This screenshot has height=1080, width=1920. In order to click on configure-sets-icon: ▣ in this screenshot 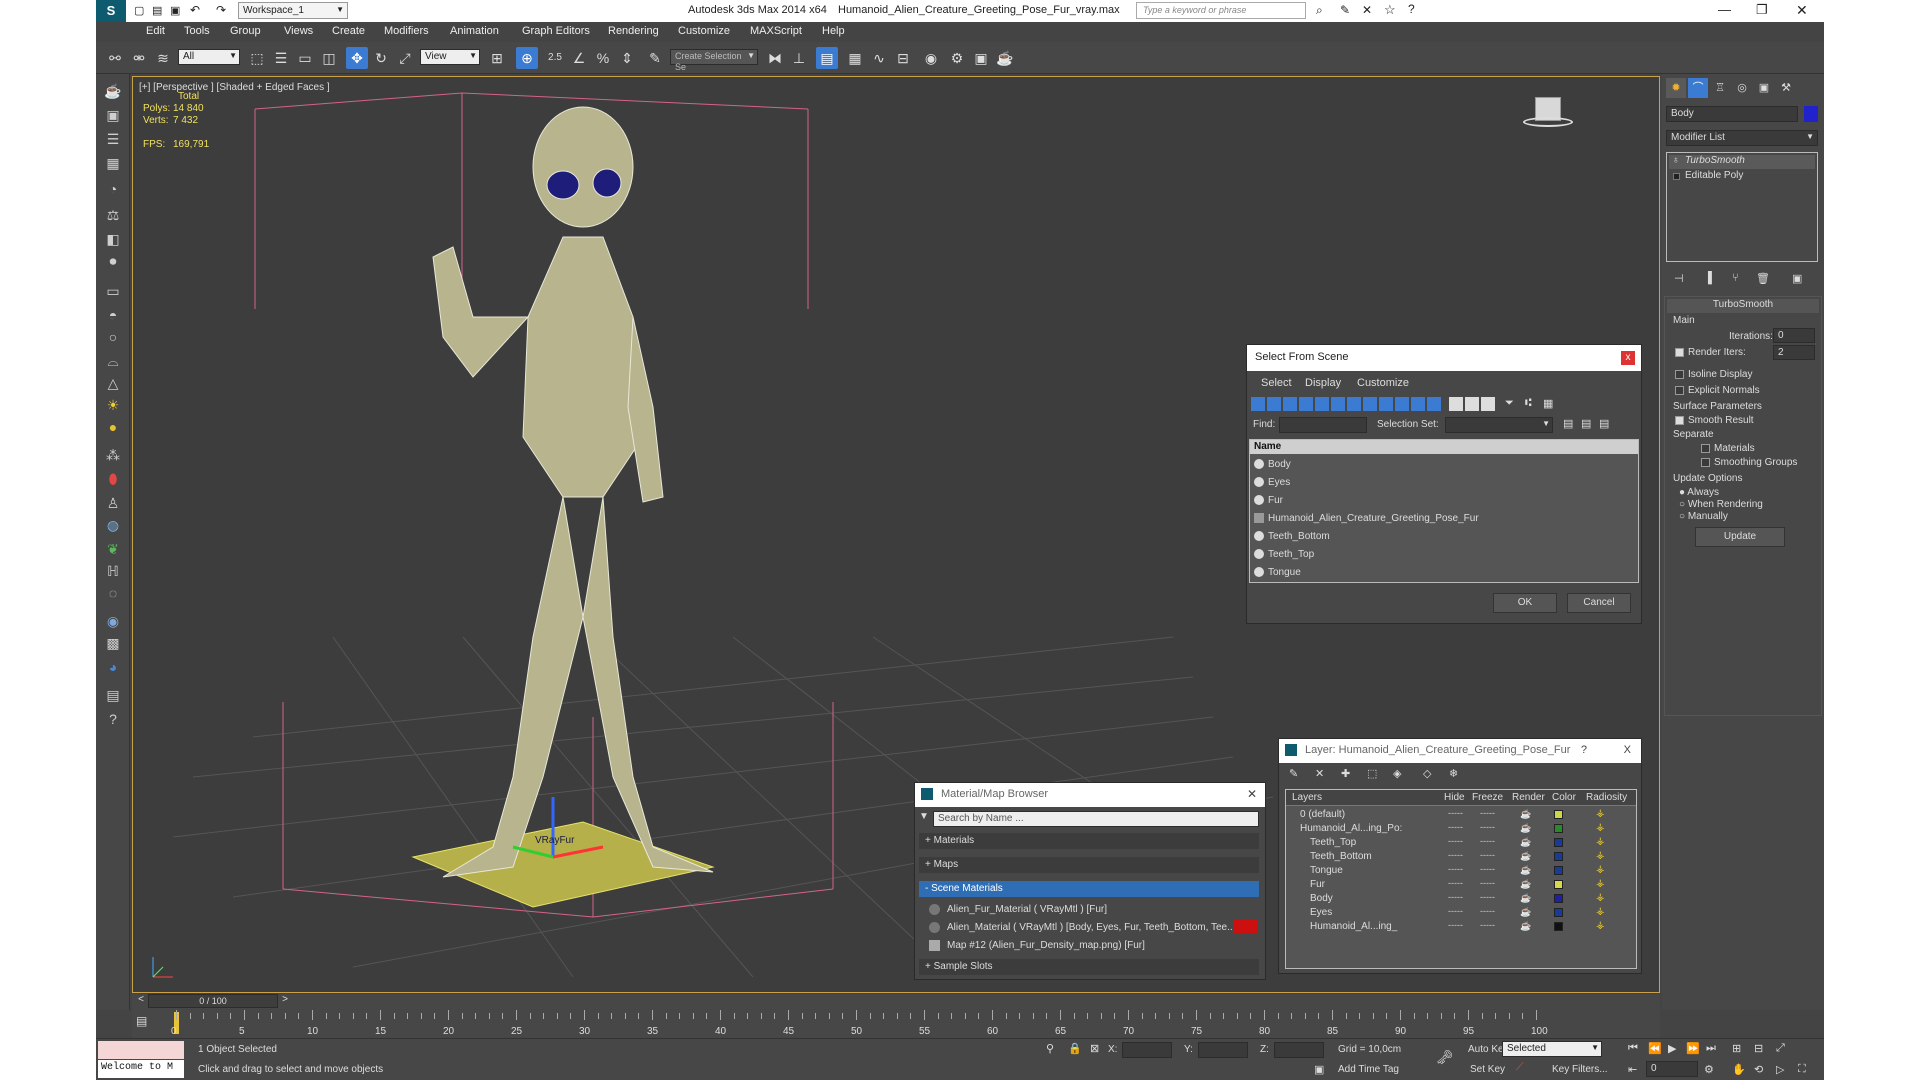, I will do `click(1797, 278)`.